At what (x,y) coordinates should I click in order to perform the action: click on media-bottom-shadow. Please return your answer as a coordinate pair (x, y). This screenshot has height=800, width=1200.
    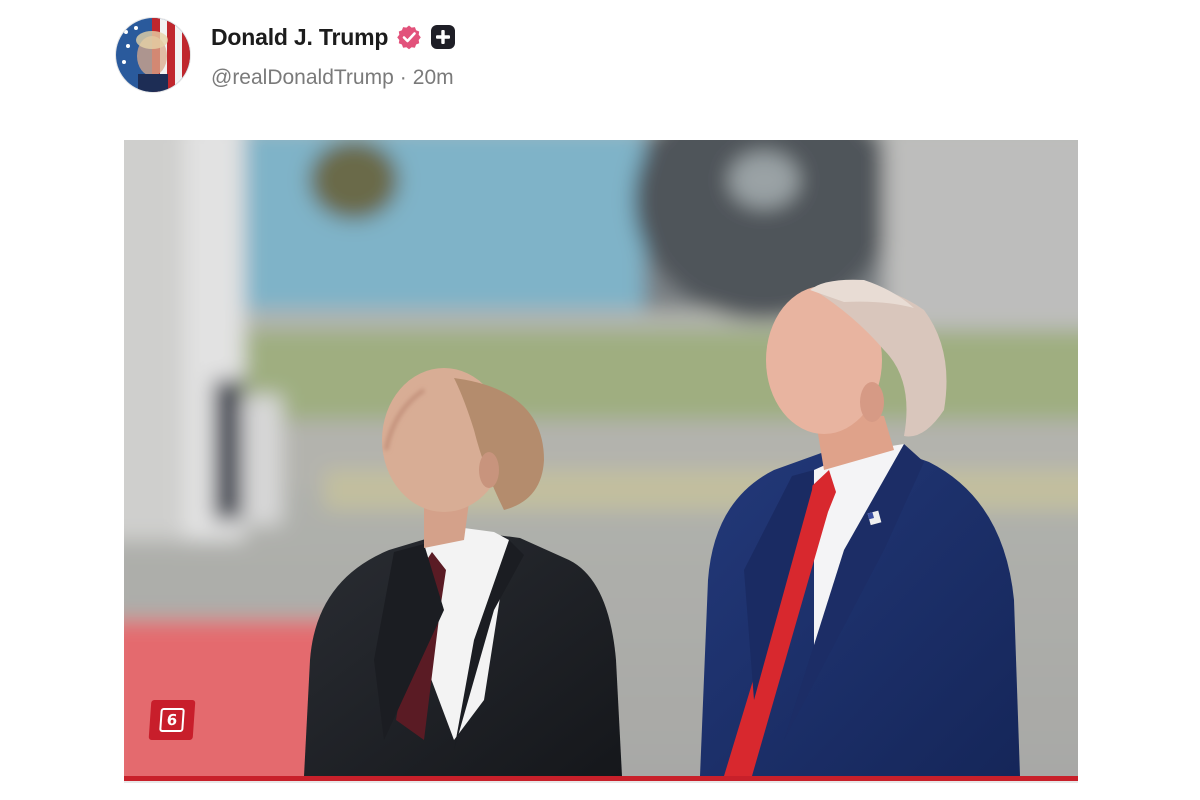
    Looking at the image, I should click on (601, 782).